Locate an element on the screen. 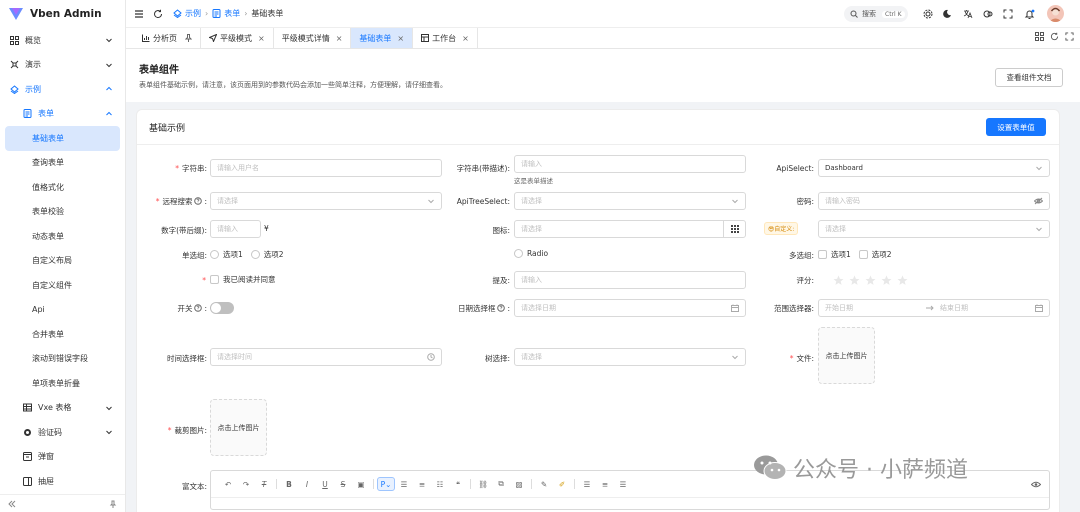 The width and height of the screenshot is (1080, 512). icon-picker: 请选择 is located at coordinates (630, 229).